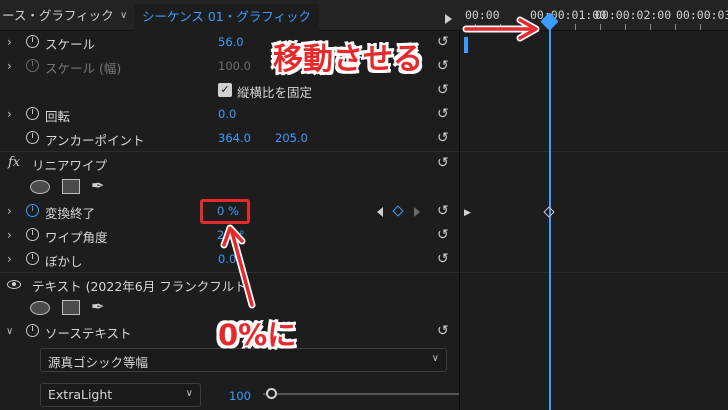  Describe the element at coordinates (225, 211) in the screenshot. I see `annotation-highlight-box` at that location.